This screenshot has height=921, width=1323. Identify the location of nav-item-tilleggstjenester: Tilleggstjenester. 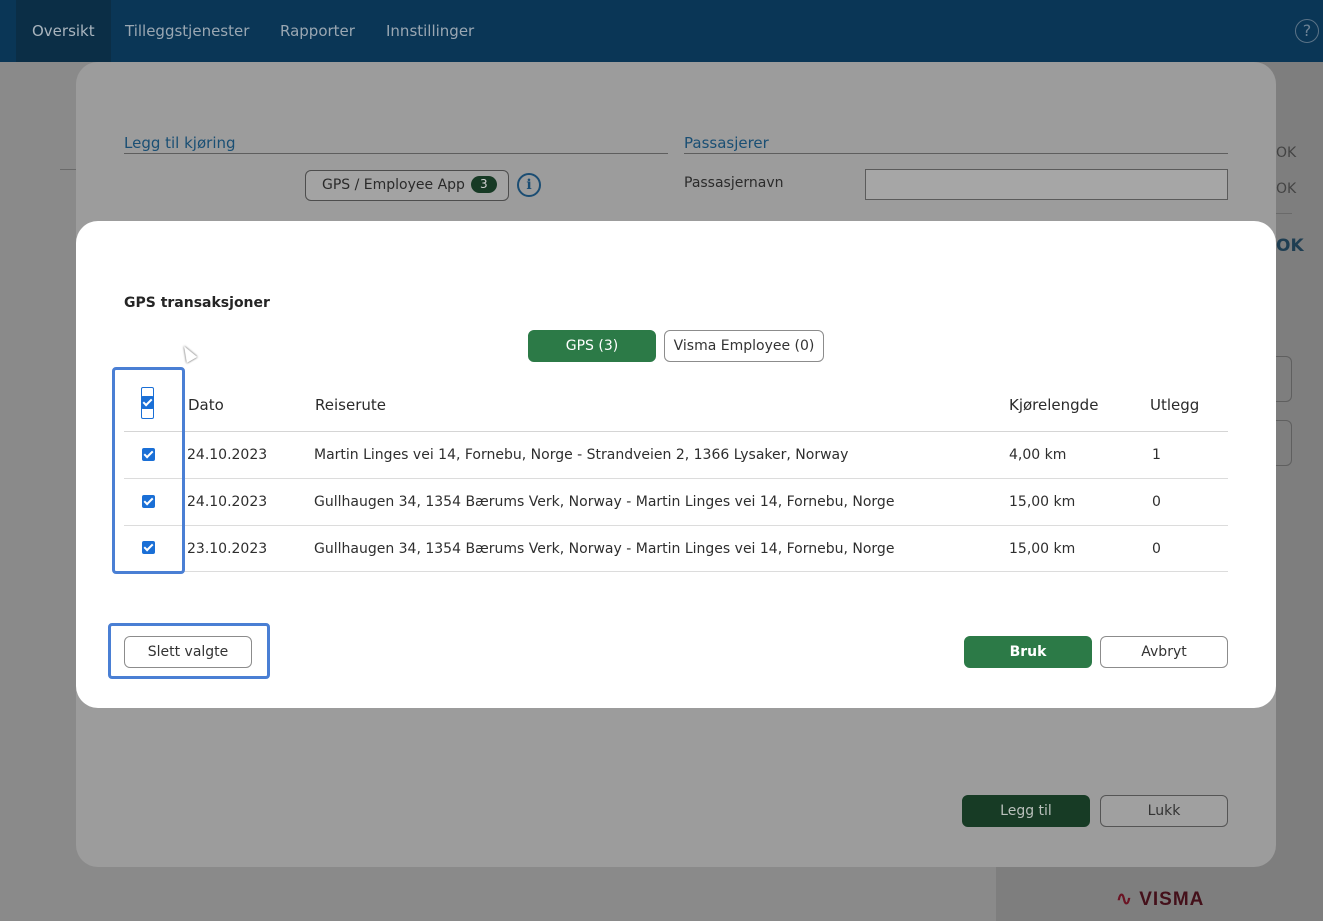
(187, 31).